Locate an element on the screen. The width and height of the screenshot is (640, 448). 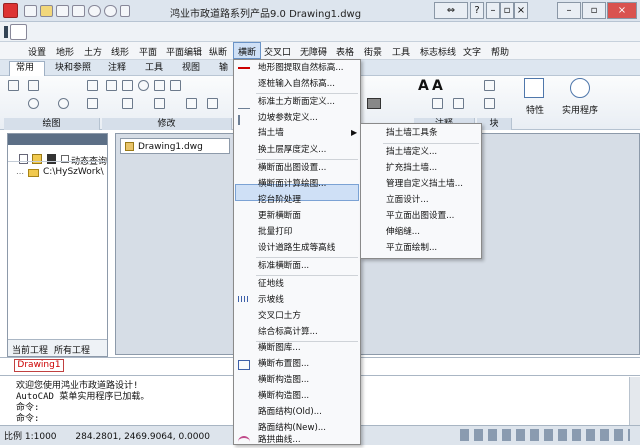
menu-help: 帮助 is located at coordinates (500, 51).